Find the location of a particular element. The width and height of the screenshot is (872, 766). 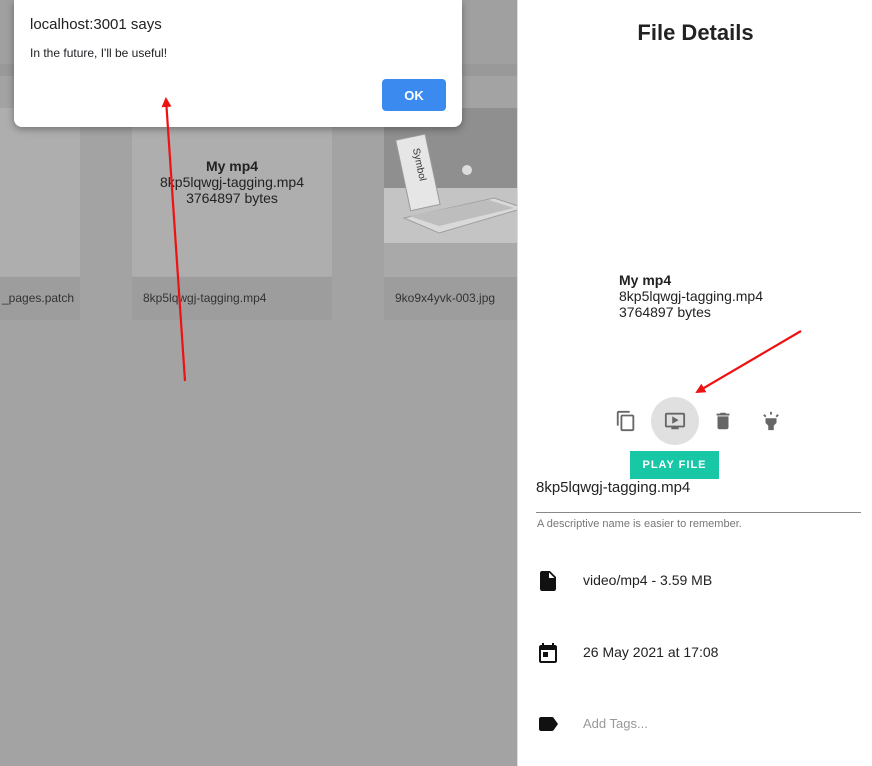

alert-message: In the future, I'll be useful! is located at coordinates (99, 53).